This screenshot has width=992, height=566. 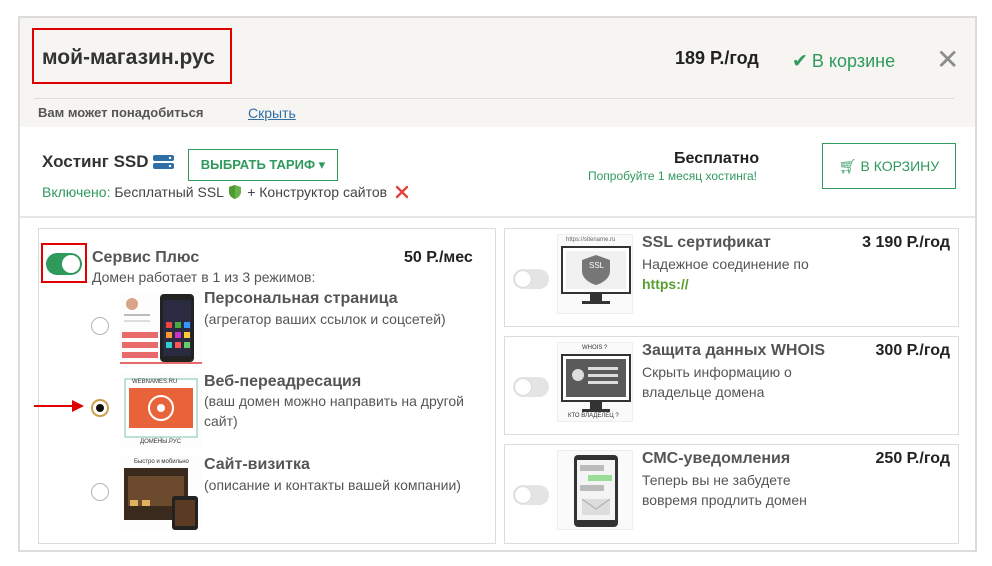 What do you see at coordinates (725, 264) in the screenshot?
I see `ssl-desc-text: Надежное соединение по` at bounding box center [725, 264].